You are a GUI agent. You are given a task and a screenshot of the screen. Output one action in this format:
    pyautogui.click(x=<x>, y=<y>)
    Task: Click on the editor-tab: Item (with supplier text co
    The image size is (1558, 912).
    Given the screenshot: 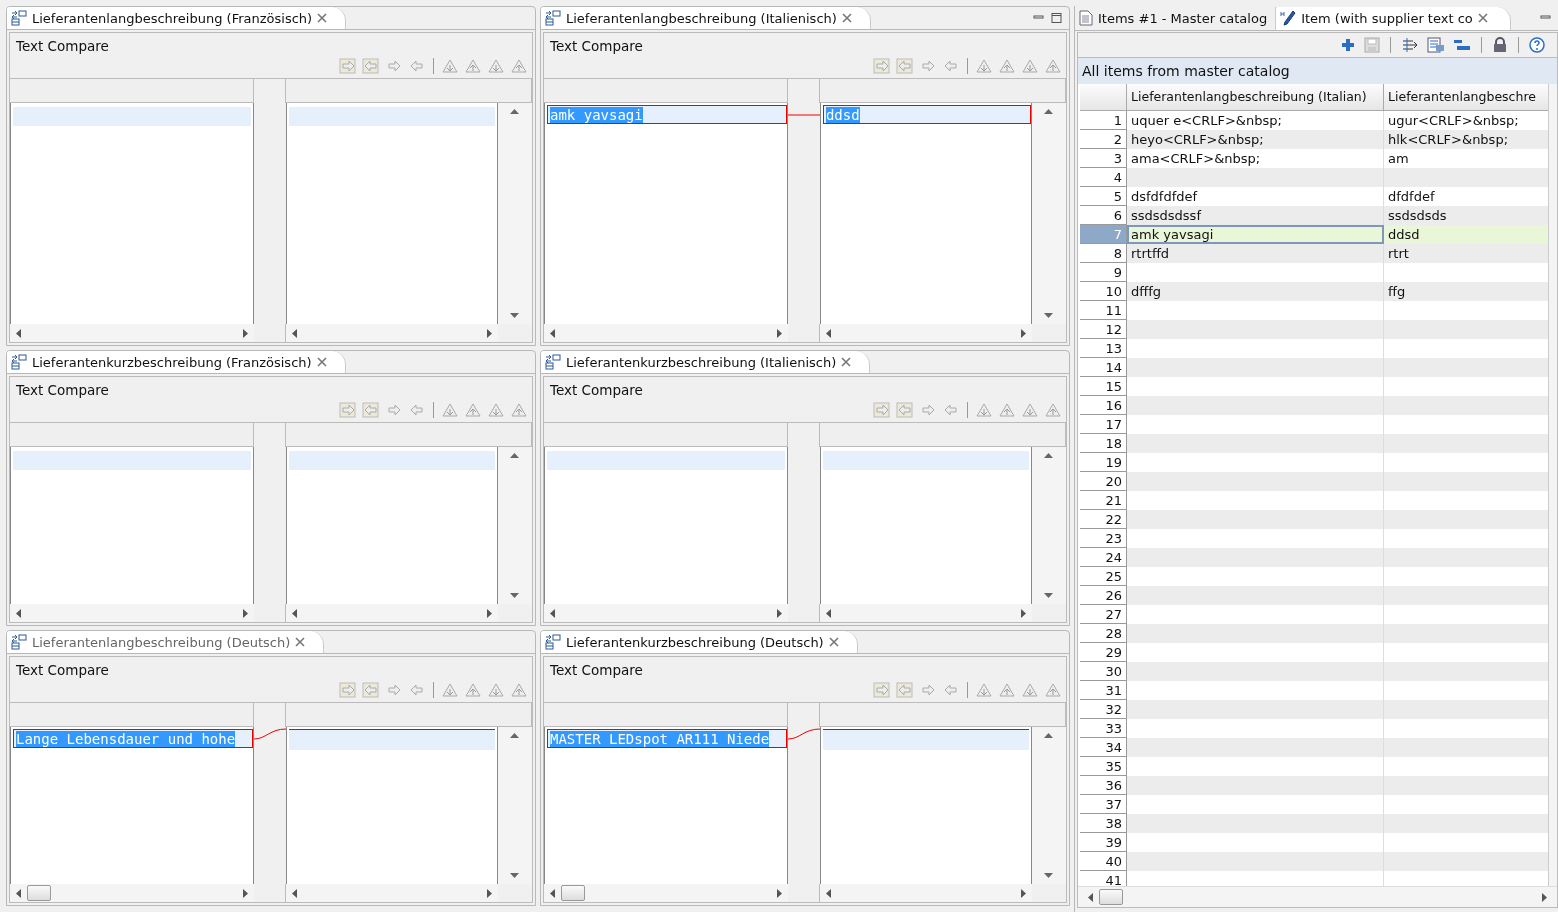 What is the action you would take?
    pyautogui.click(x=1393, y=18)
    